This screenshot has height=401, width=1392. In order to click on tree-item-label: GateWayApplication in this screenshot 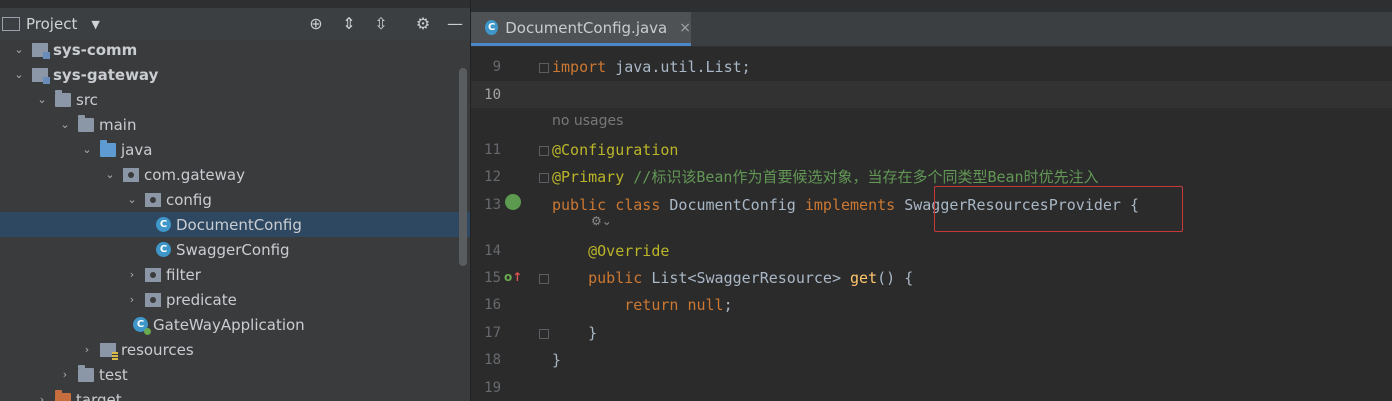, I will do `click(229, 324)`.